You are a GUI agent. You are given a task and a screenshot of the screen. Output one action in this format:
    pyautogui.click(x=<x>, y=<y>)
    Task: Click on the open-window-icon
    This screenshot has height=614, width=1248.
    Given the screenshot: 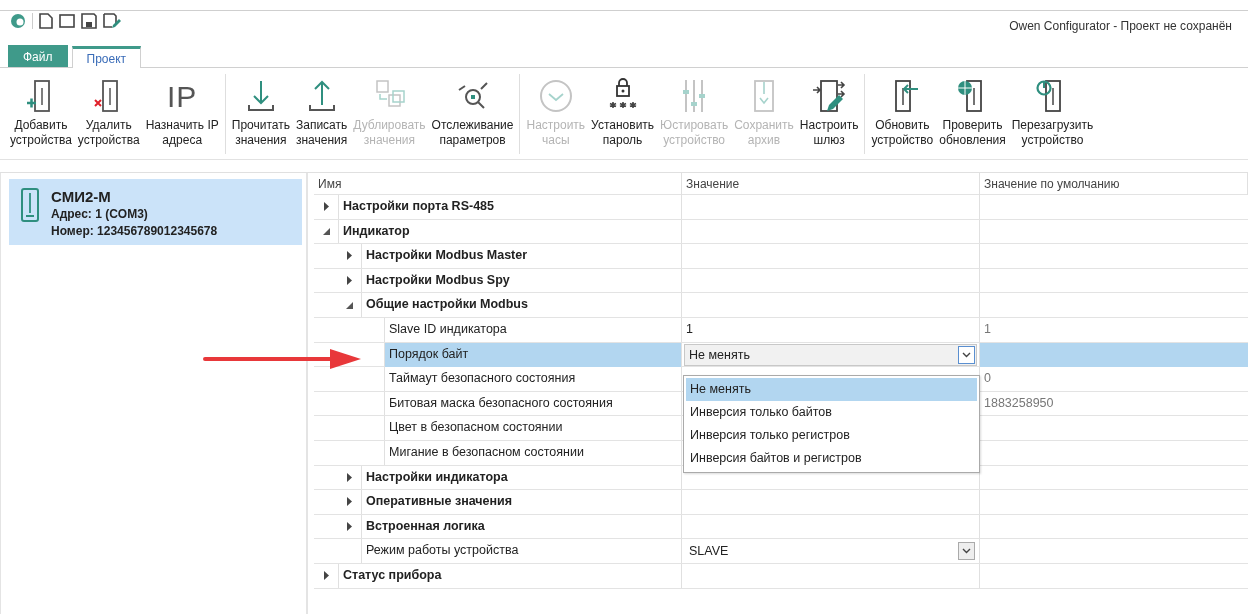 What is the action you would take?
    pyautogui.click(x=67, y=21)
    